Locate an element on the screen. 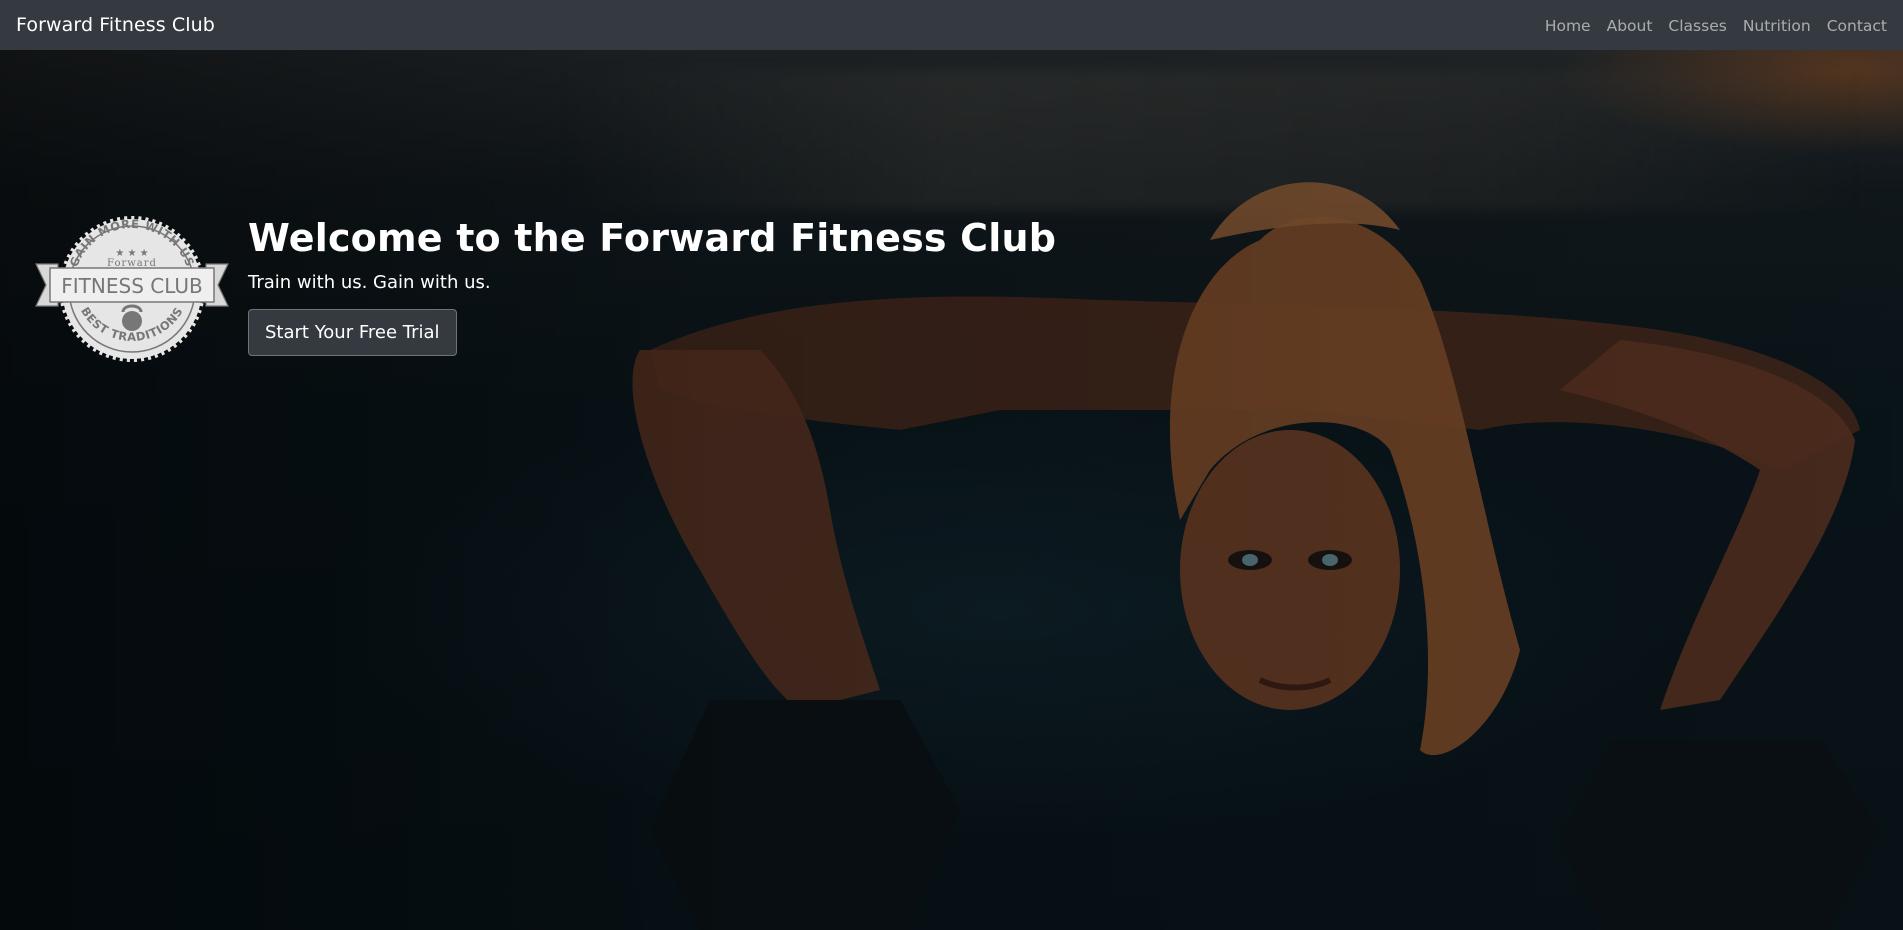  nav-link-classes: Classes is located at coordinates (1697, 26).